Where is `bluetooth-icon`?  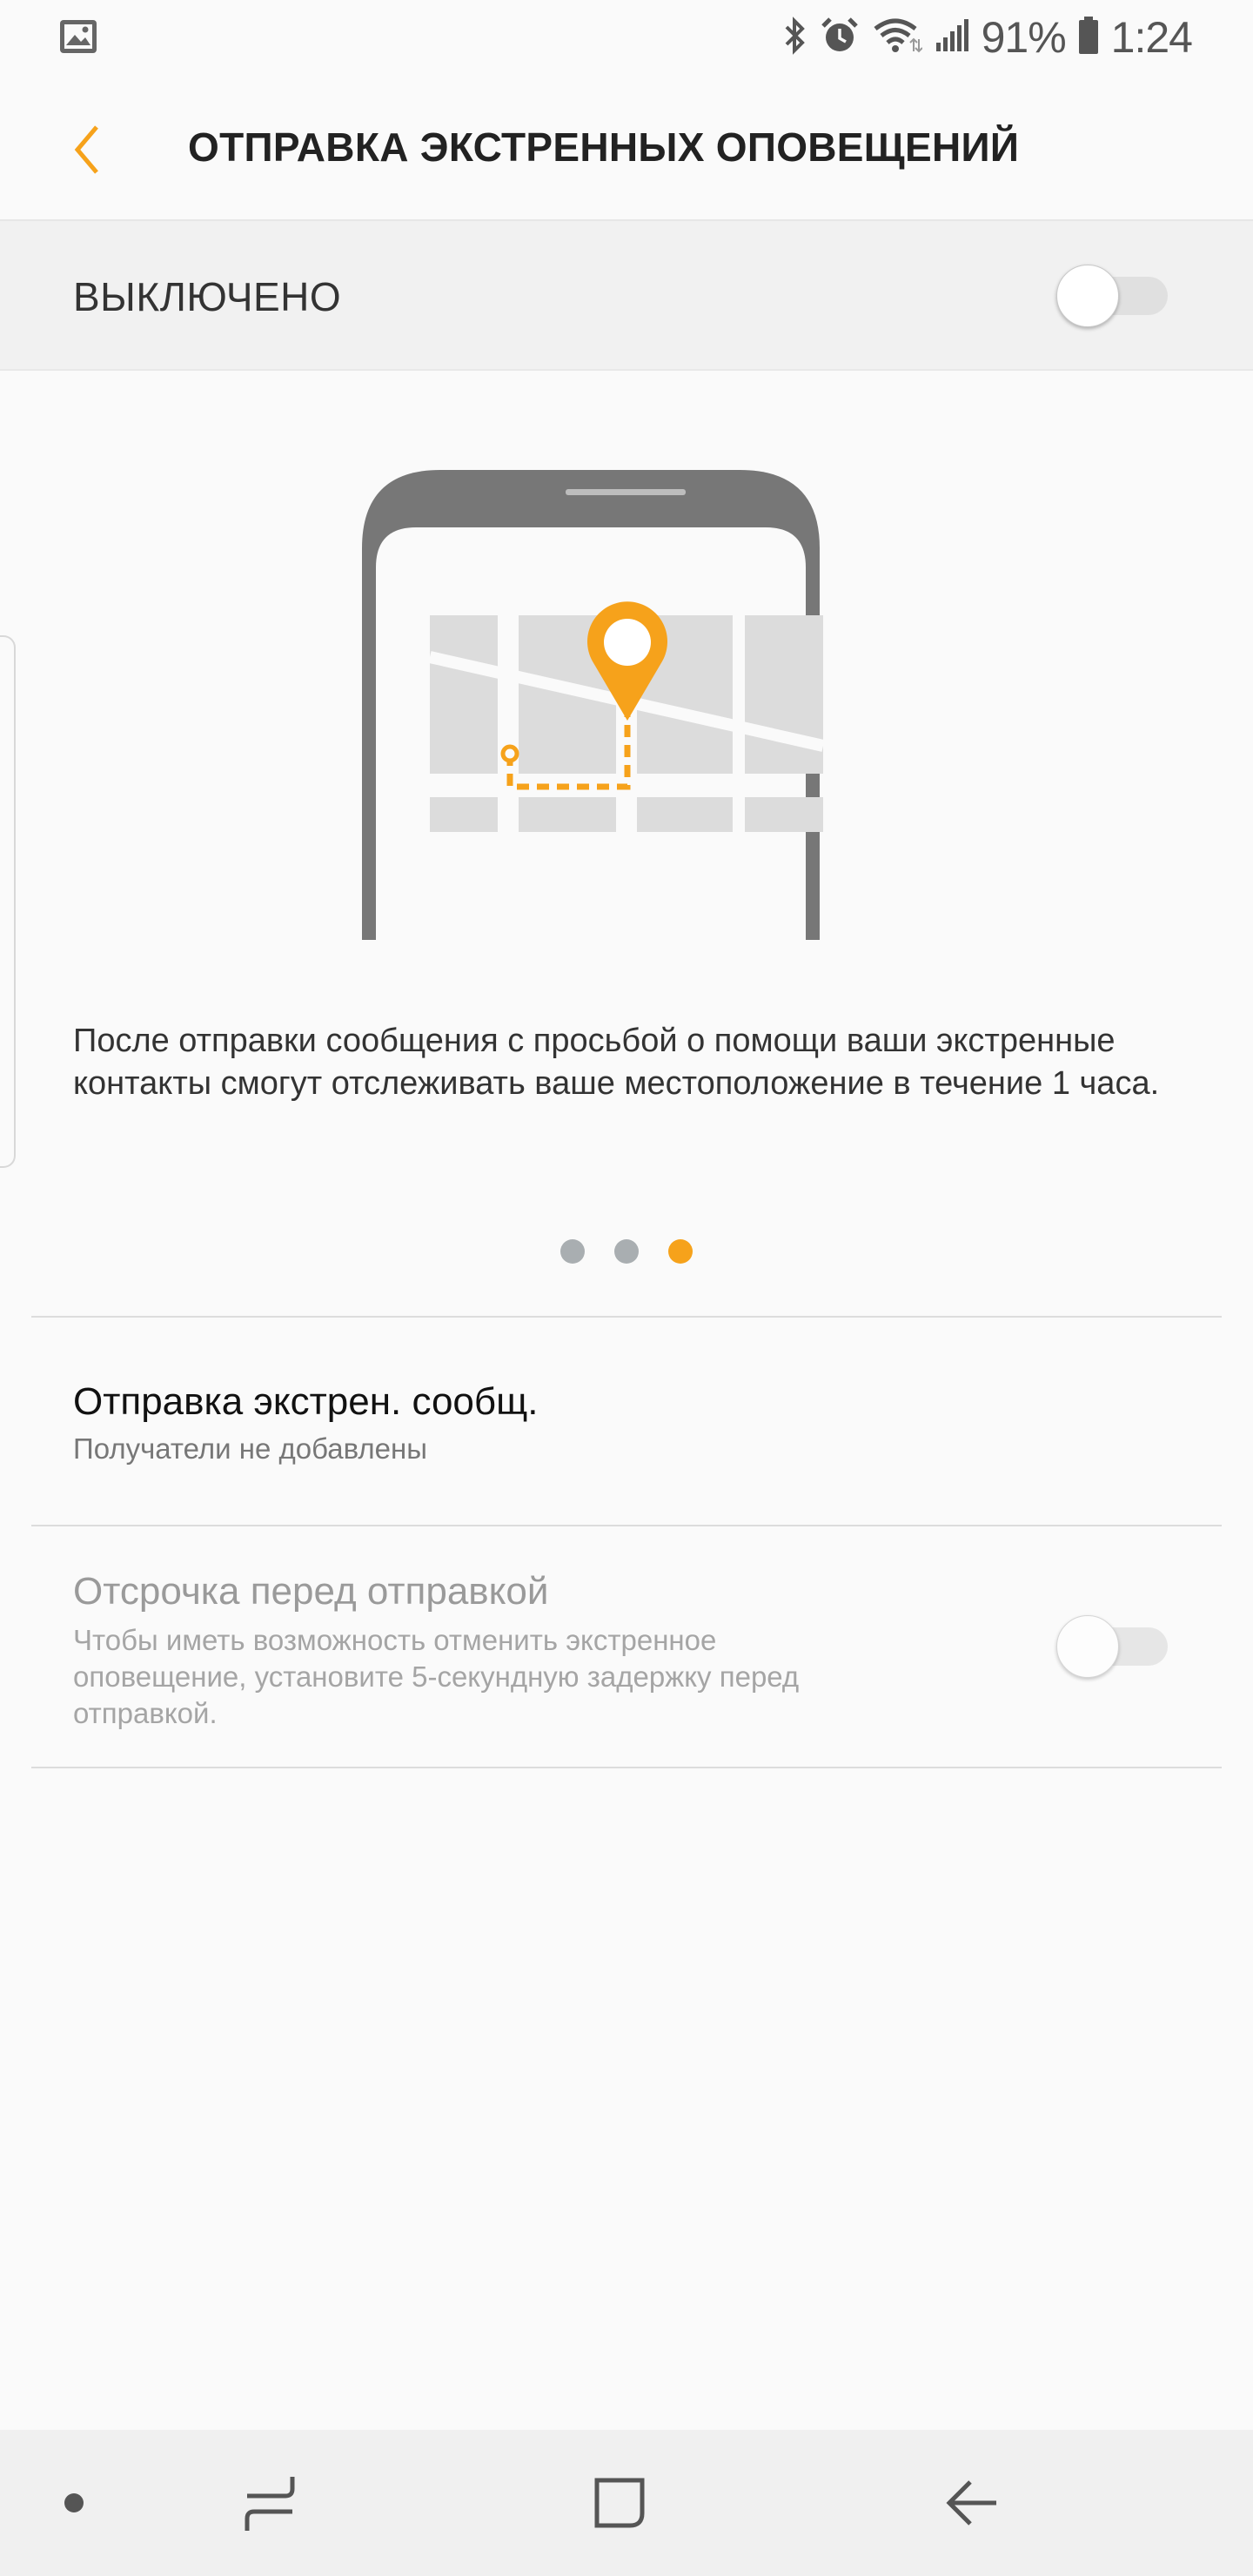 bluetooth-icon is located at coordinates (795, 37).